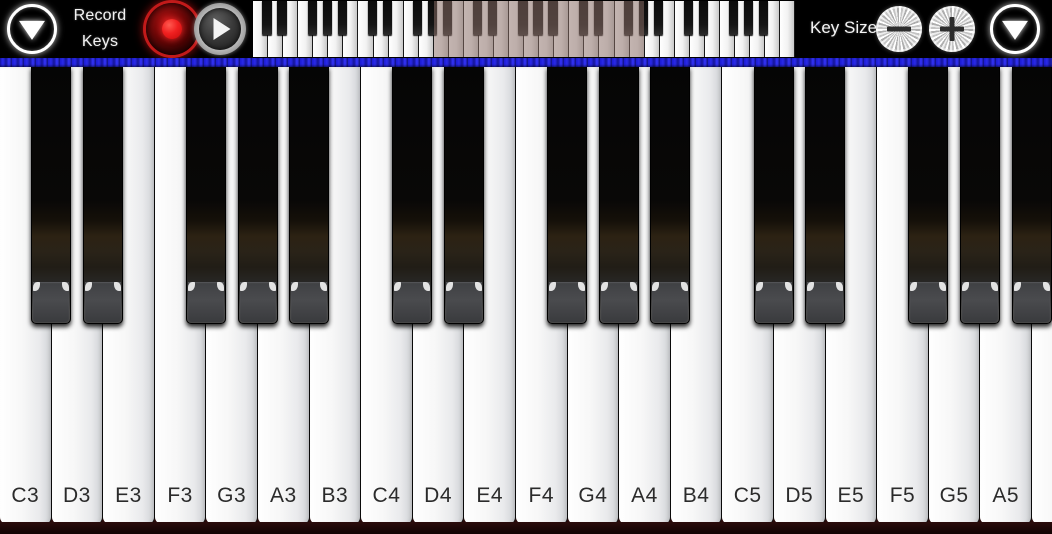 The image size is (1052, 534). Describe the element at coordinates (100, 41) in the screenshot. I see `record-keys-label-line2: Keys` at that location.